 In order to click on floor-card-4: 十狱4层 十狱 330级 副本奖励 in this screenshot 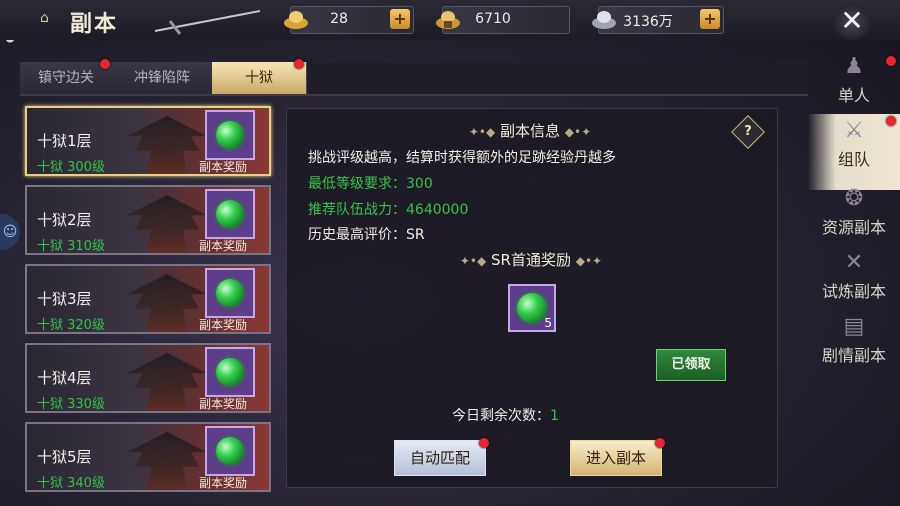, I will do `click(148, 378)`.